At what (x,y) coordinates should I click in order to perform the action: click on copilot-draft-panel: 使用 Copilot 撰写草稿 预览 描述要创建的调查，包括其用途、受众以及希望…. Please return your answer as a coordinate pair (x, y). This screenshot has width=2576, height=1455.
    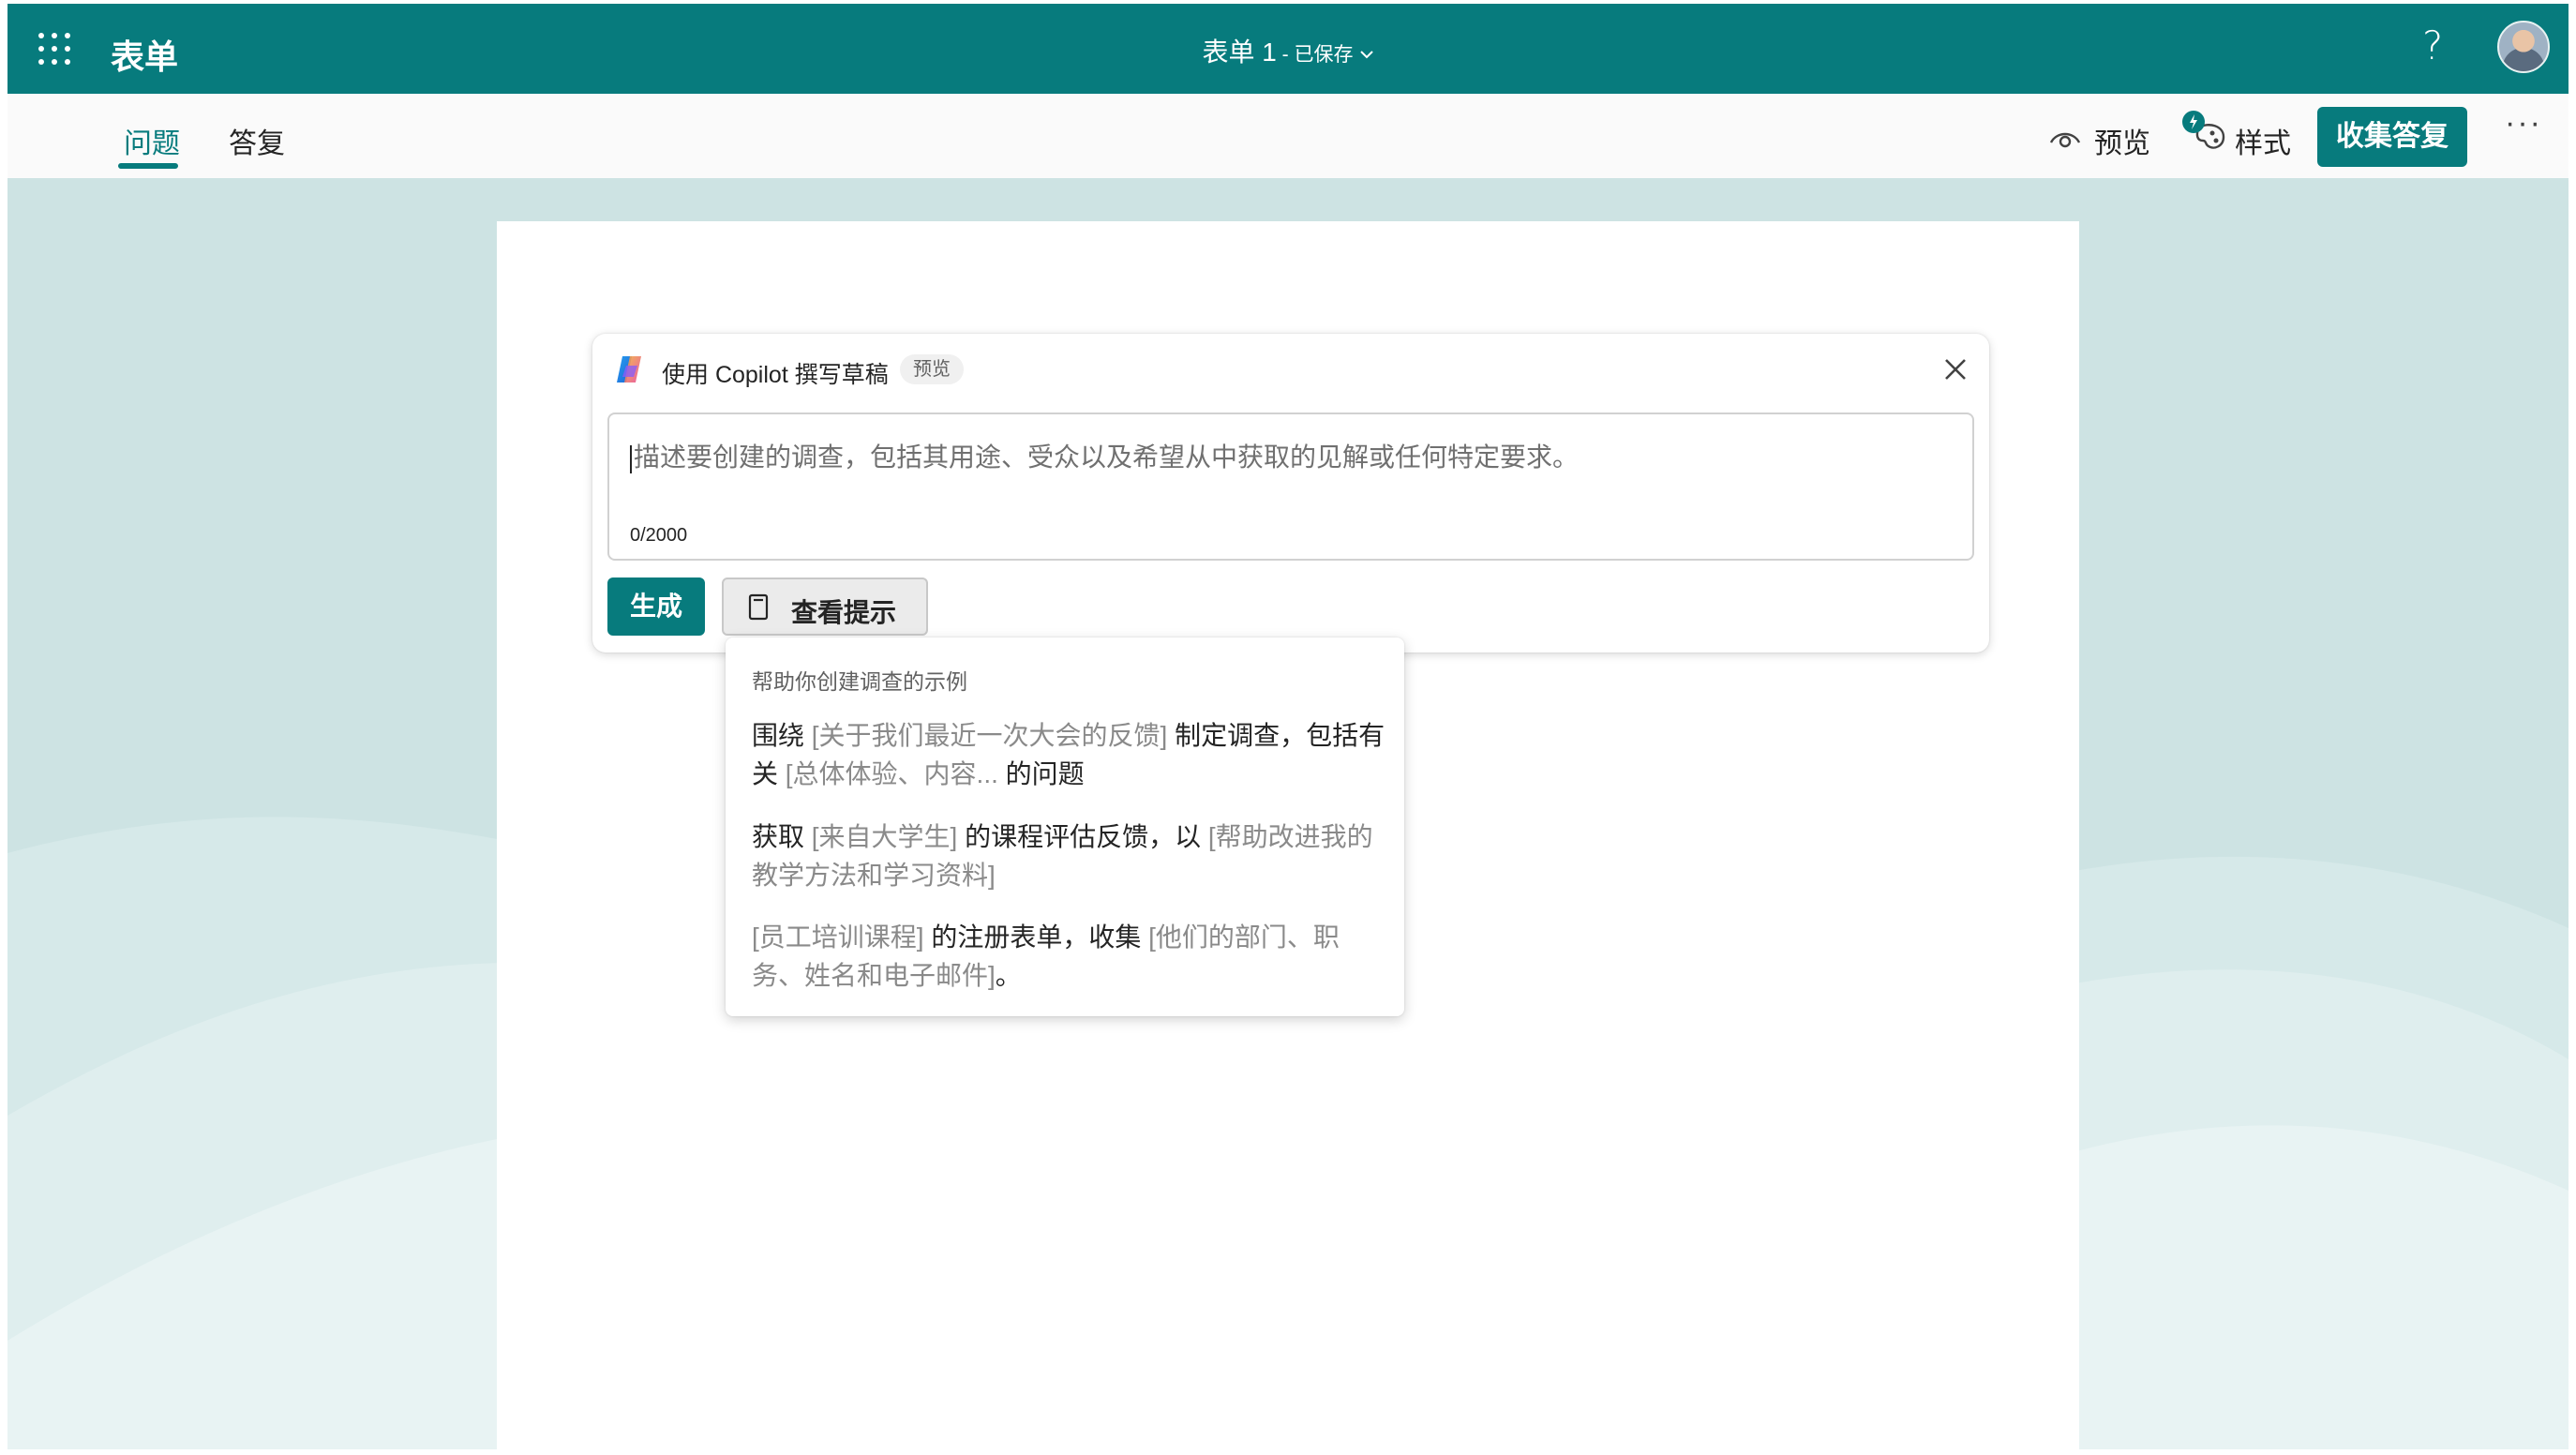
    Looking at the image, I should click on (1291, 493).